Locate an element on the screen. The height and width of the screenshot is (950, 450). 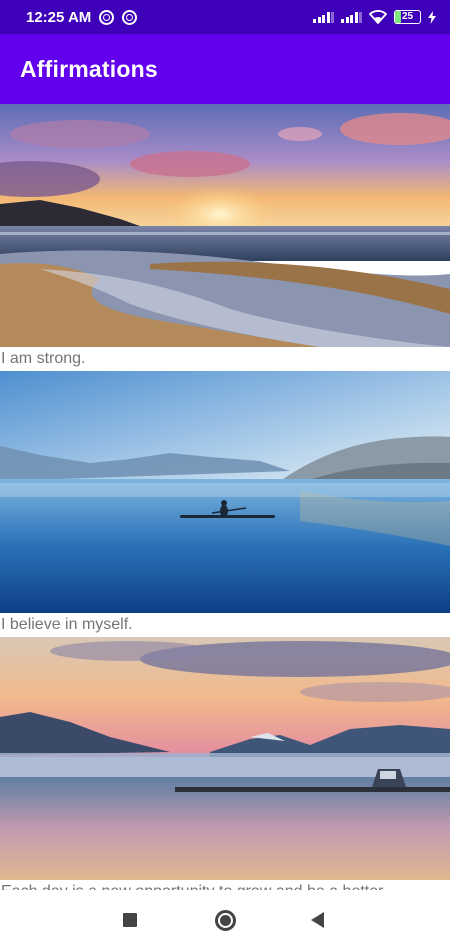
navigation-bar is located at coordinates (225, 920).